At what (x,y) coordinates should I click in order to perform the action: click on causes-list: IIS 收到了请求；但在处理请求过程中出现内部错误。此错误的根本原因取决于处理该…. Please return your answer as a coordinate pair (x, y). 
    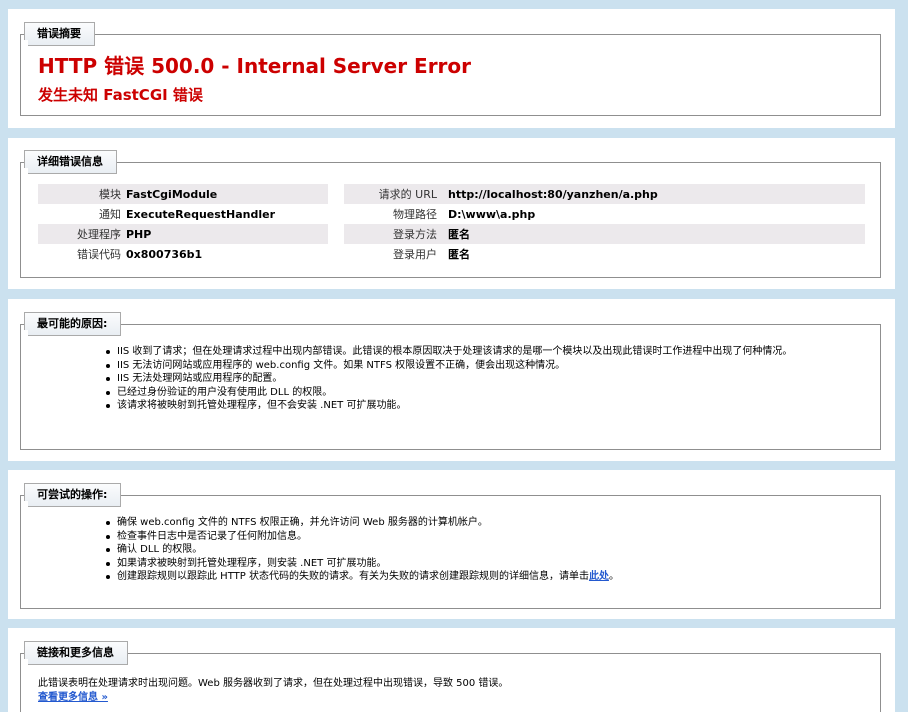
    Looking at the image, I should click on (484, 379).